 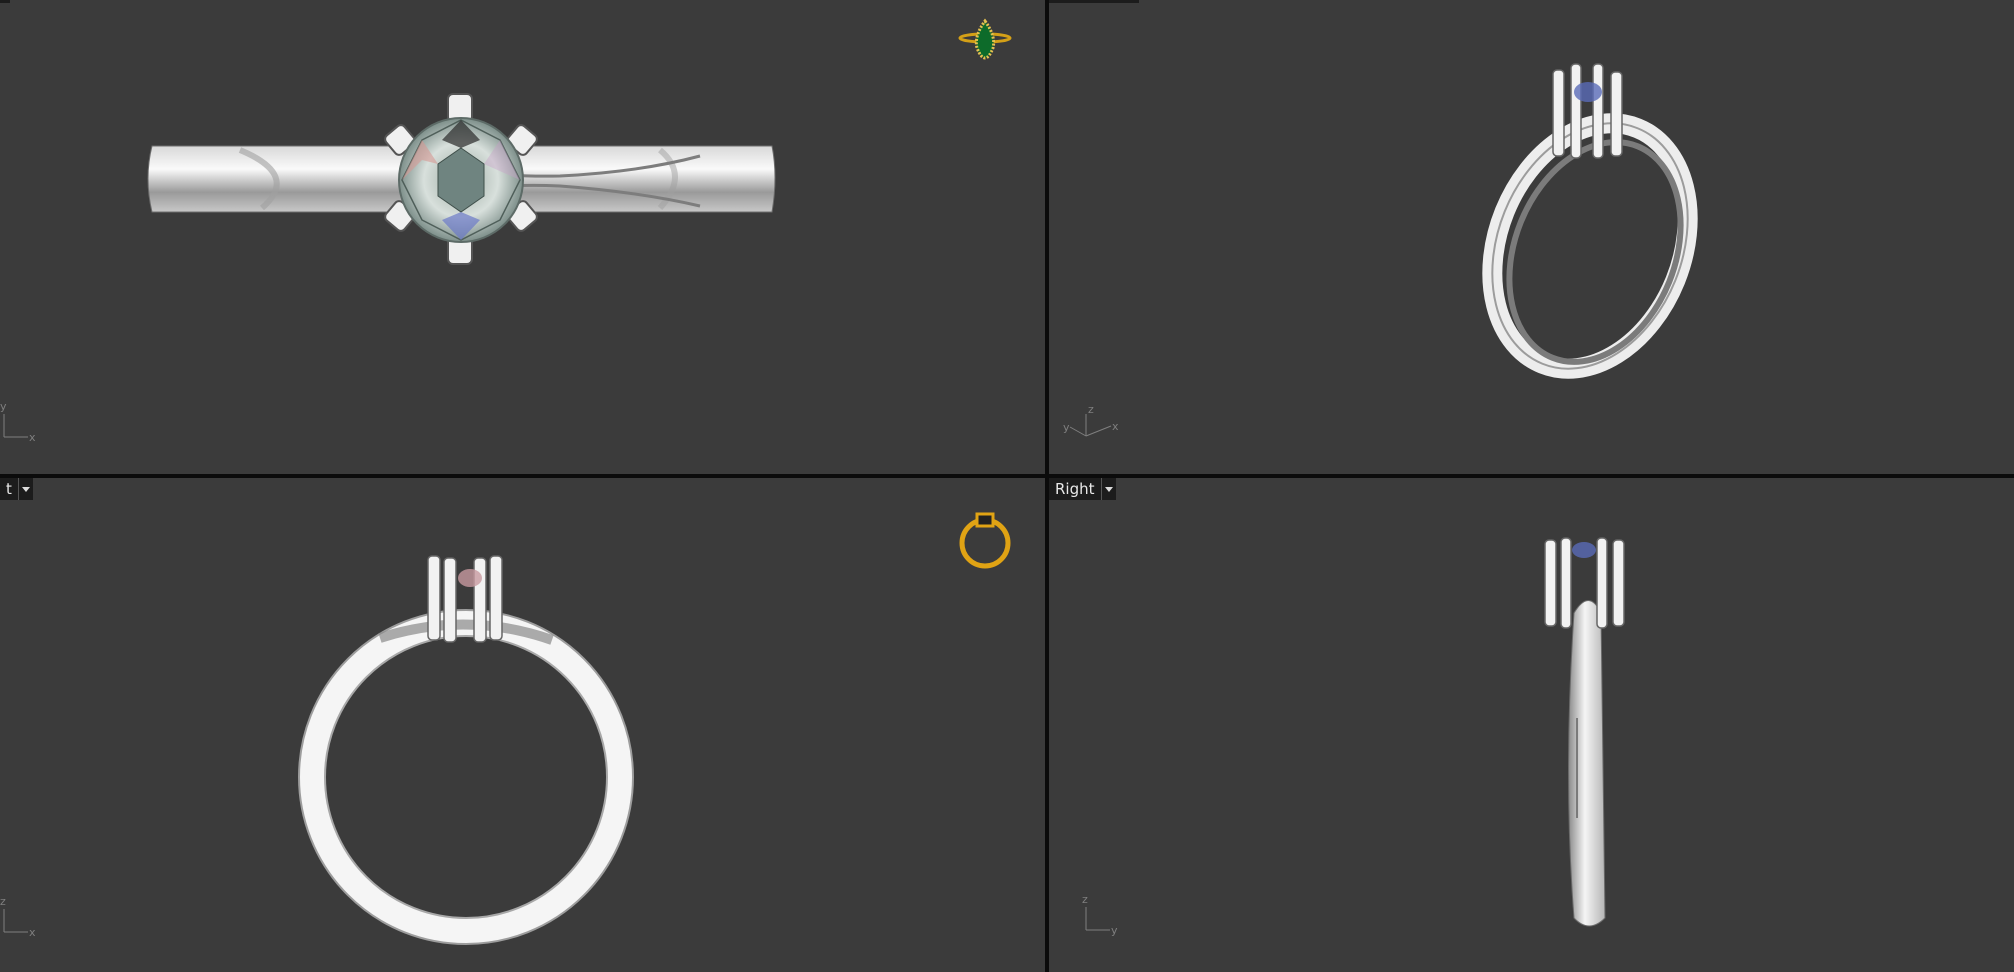 What do you see at coordinates (1114, 930) in the screenshot?
I see `right-axis-y-label: y` at bounding box center [1114, 930].